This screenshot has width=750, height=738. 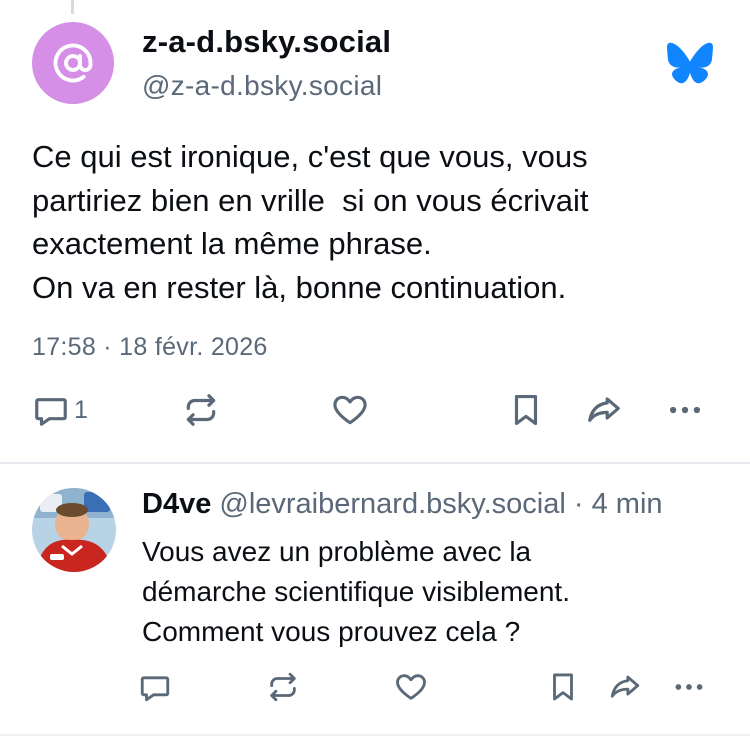 I want to click on at-sign-icon, so click(x=73, y=63).